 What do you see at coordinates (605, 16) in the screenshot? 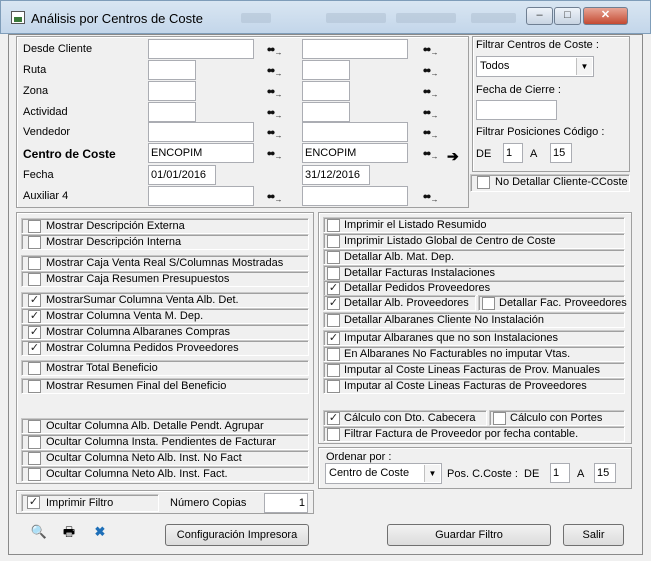
I see `close-button: ✕` at bounding box center [605, 16].